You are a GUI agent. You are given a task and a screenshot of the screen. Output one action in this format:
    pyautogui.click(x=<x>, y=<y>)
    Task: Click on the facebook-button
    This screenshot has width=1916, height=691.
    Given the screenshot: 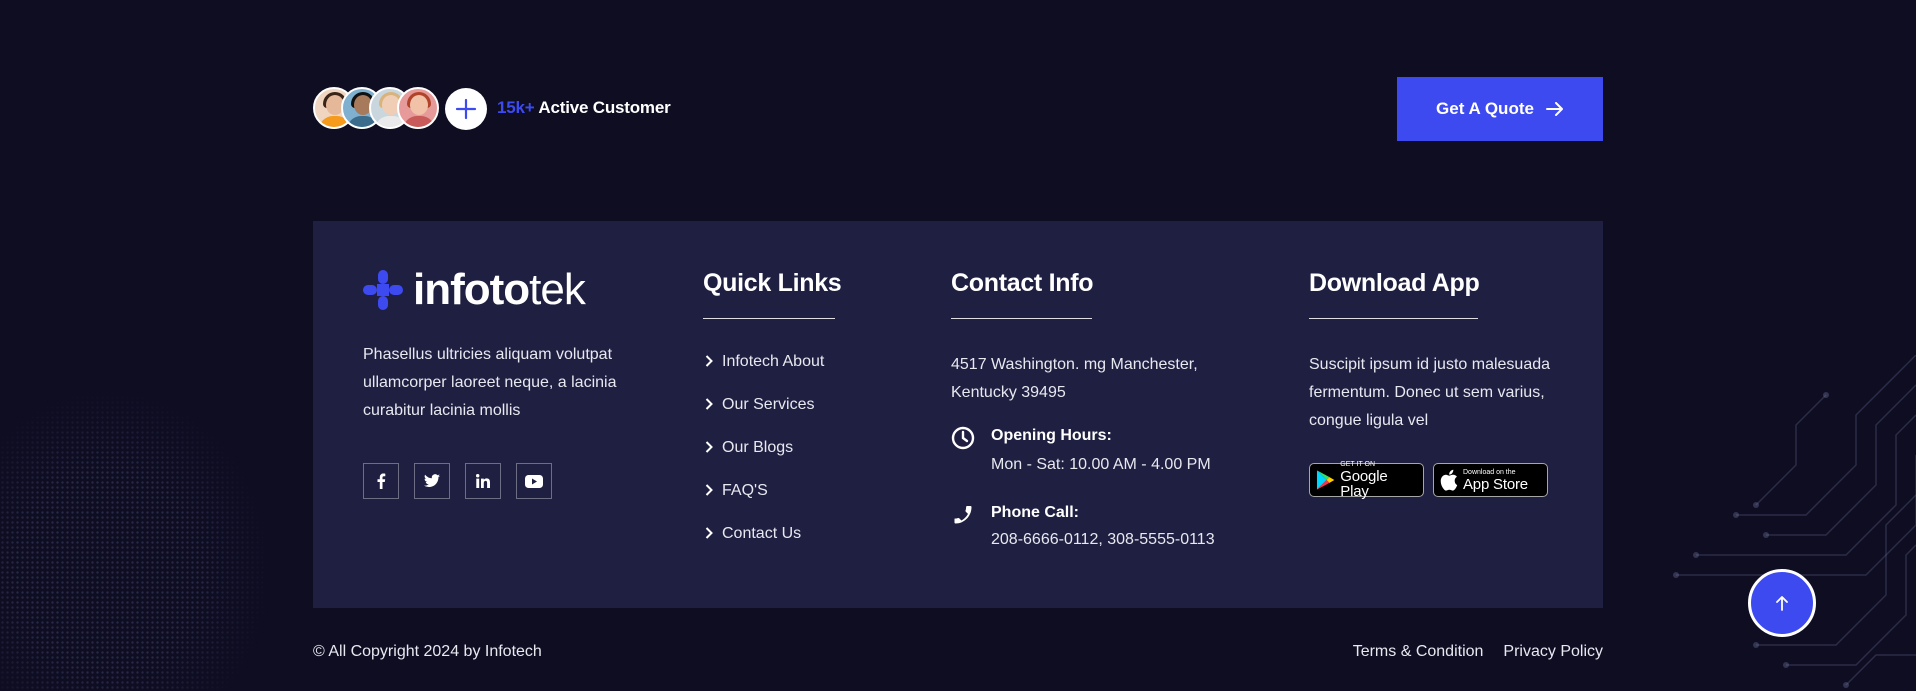 What is the action you would take?
    pyautogui.click(x=381, y=481)
    